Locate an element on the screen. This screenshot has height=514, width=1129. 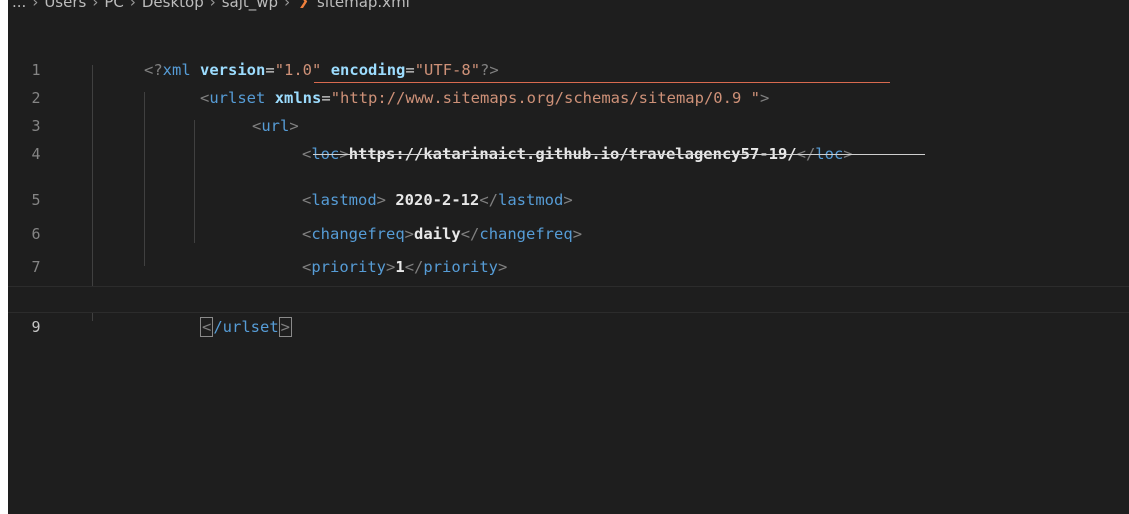
end-tag-name: /urlset is located at coordinates (246, 327).